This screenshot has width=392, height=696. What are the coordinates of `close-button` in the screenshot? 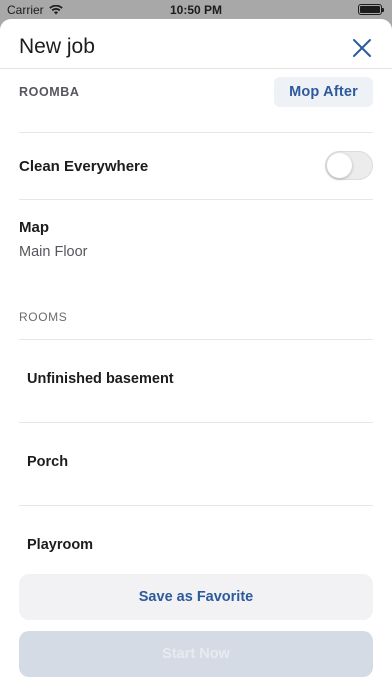 It's located at (362, 48).